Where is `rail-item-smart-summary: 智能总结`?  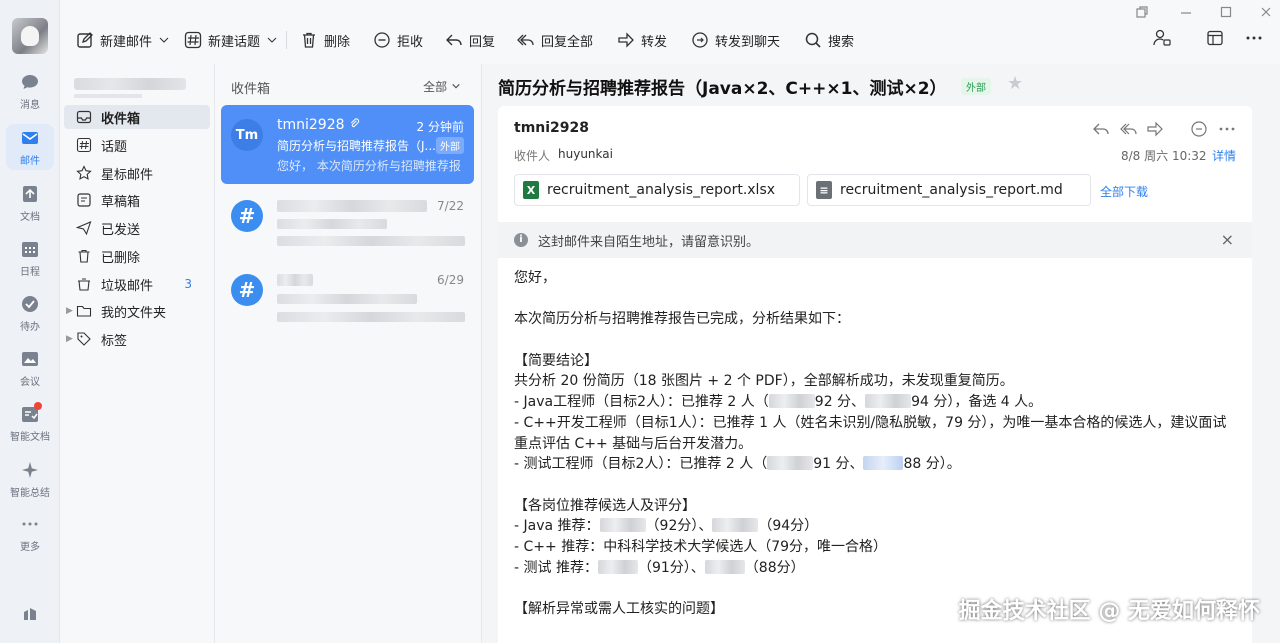
rail-item-smart-summary: 智能总结 is located at coordinates (30, 479).